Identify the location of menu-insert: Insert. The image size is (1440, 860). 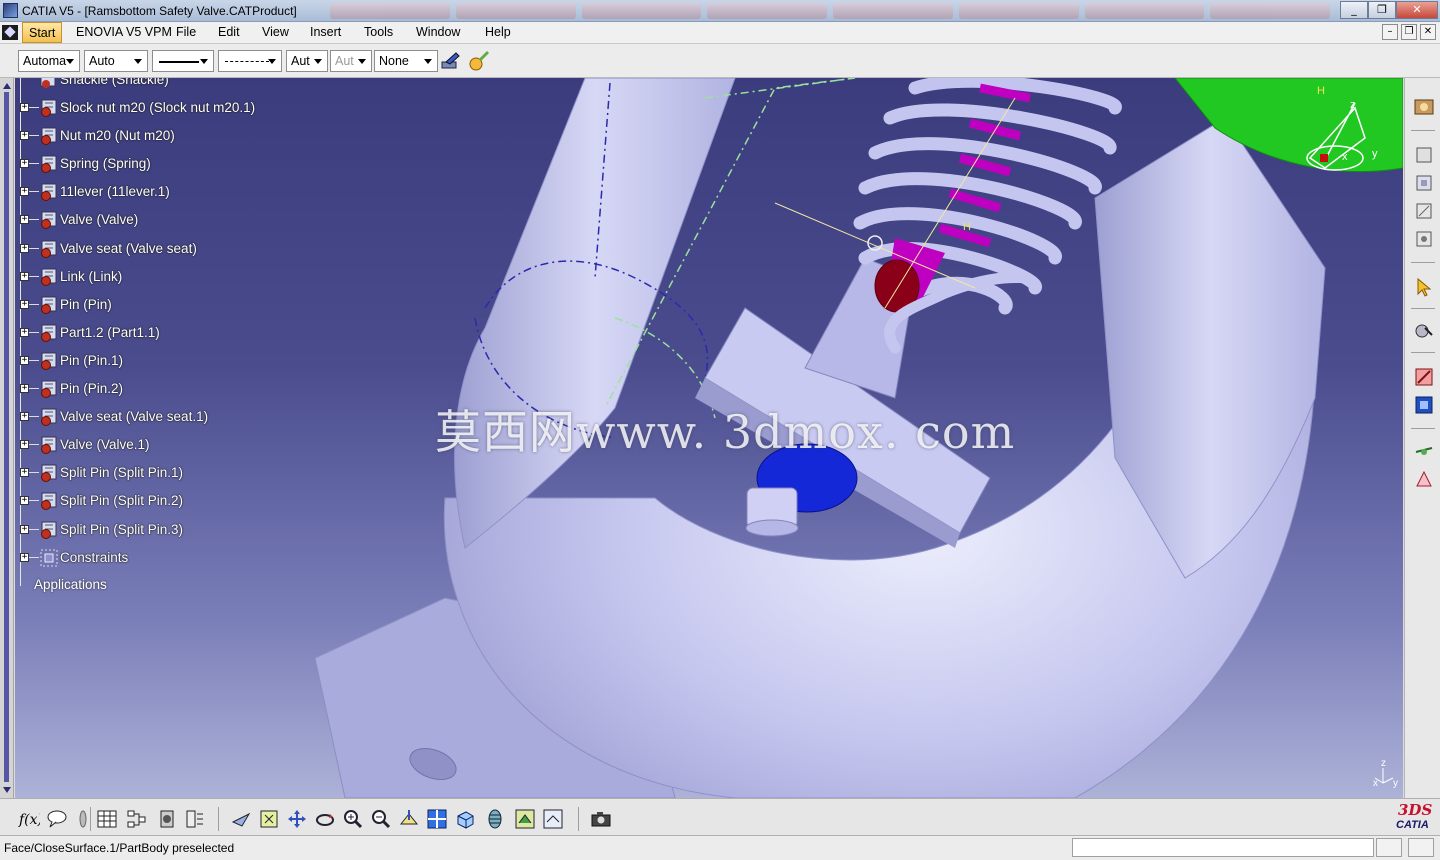
(325, 32).